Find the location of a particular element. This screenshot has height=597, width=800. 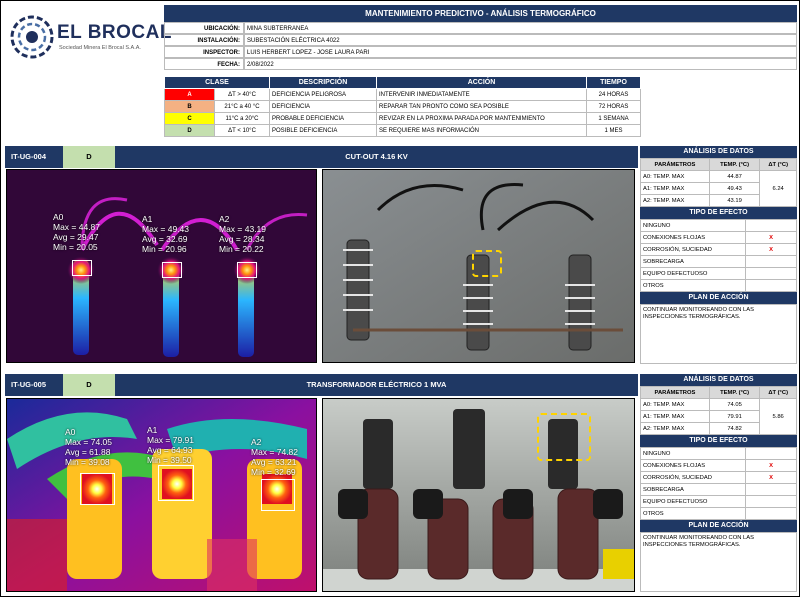

param-label: A0: TEMP. MAX is located at coordinates (675, 176).